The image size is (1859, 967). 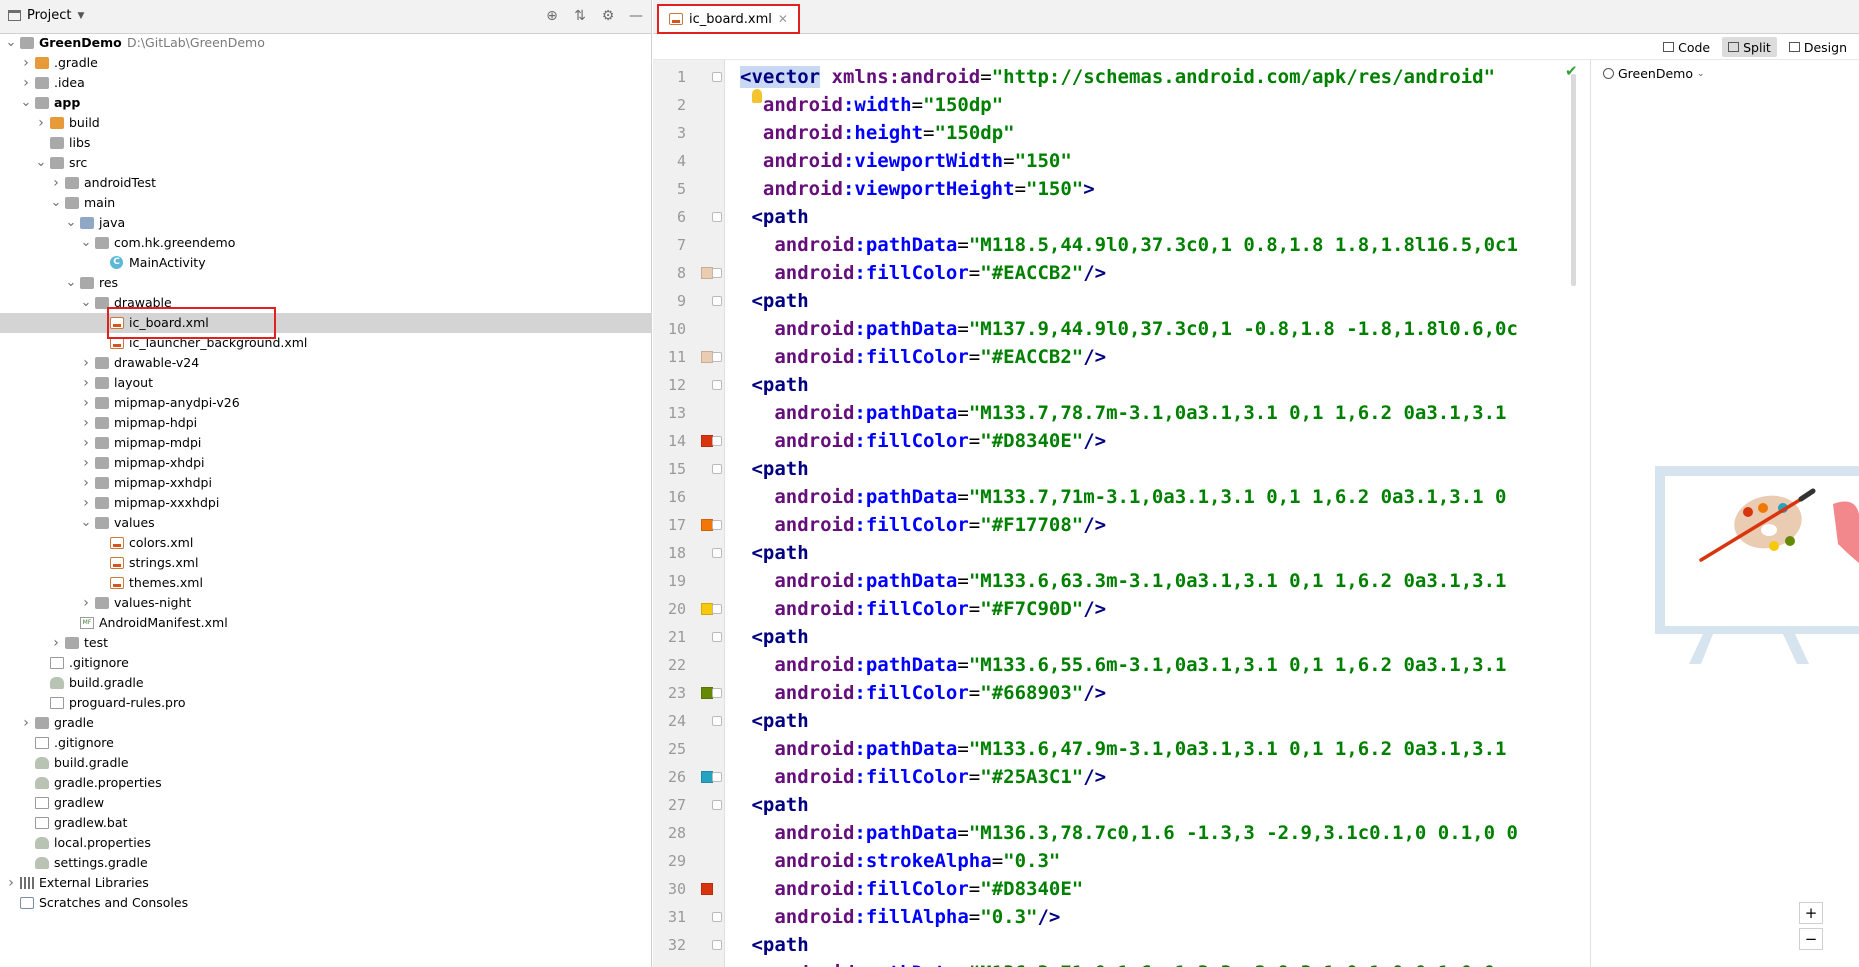 I want to click on project-view-selector: Project ▼, so click(x=46, y=15).